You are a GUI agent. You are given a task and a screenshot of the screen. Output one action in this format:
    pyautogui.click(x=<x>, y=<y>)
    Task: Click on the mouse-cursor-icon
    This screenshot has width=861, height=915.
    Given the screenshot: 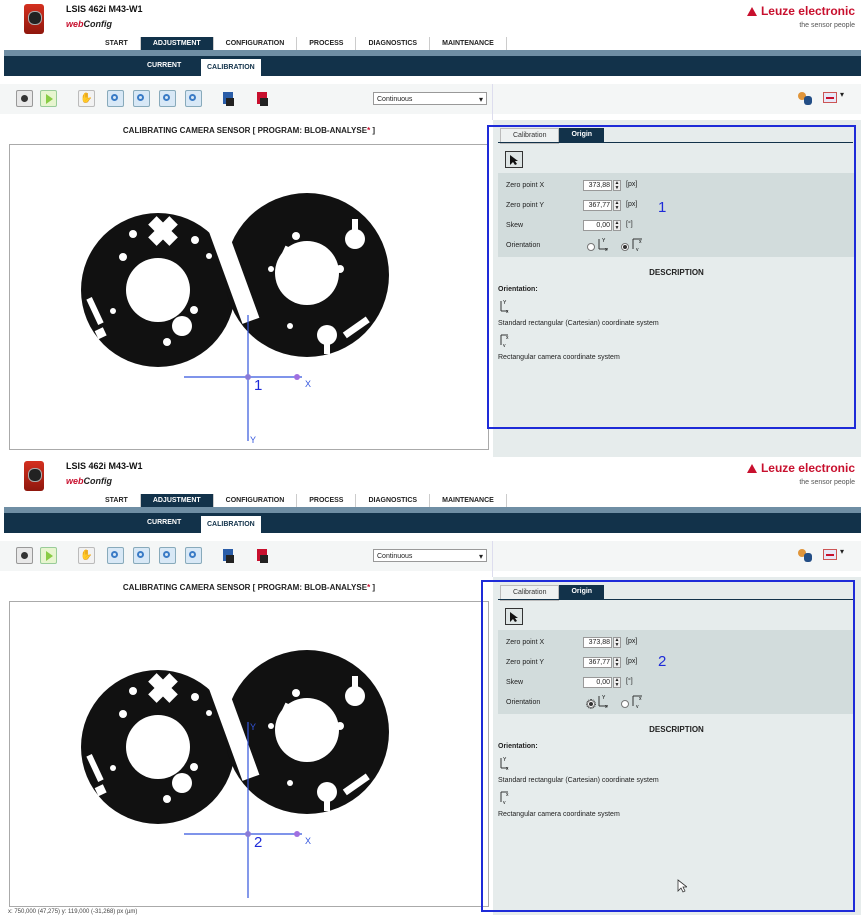 What is the action you would take?
    pyautogui.click(x=683, y=887)
    